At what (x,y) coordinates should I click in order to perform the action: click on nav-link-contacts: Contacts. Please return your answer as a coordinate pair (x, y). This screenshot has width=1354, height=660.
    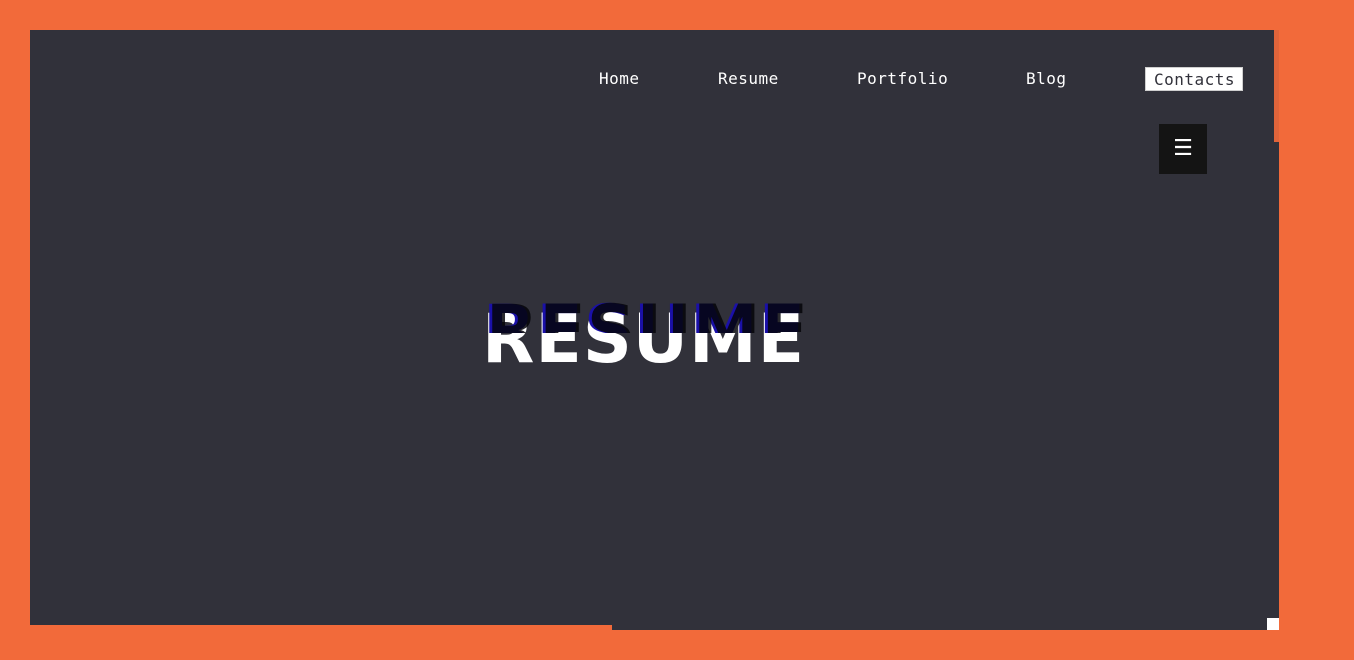
    Looking at the image, I should click on (1194, 79).